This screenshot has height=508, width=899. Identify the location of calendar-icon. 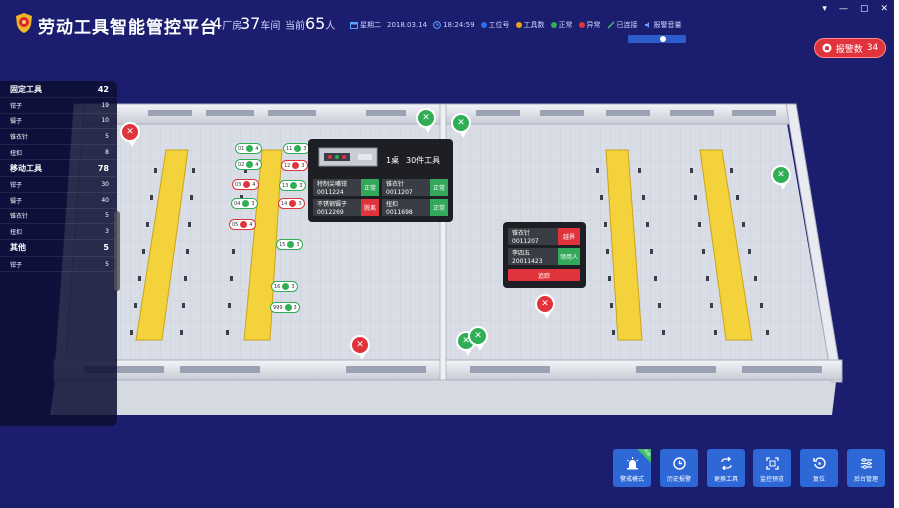
(354, 25).